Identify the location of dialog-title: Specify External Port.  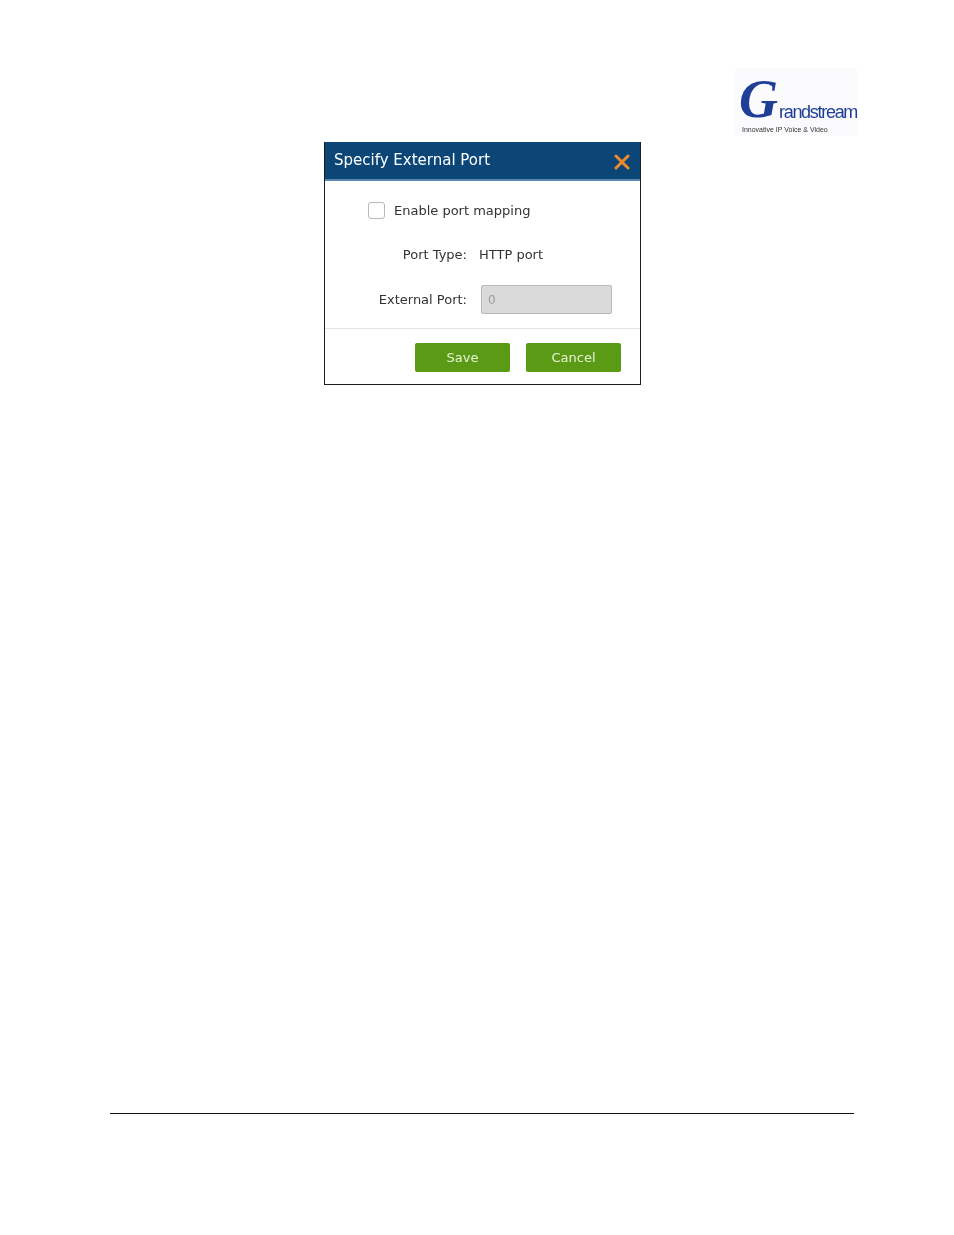
(412, 159).